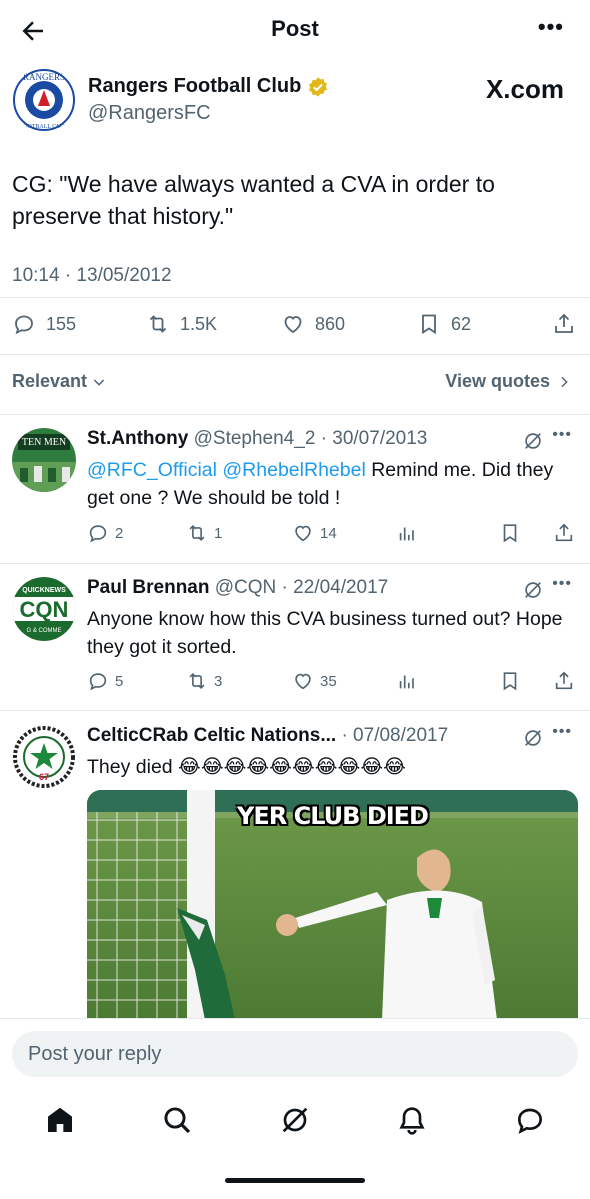 Image resolution: width=590 pixels, height=1199 pixels. What do you see at coordinates (137, 438) in the screenshot?
I see `reply-author-name: St.Anthony` at bounding box center [137, 438].